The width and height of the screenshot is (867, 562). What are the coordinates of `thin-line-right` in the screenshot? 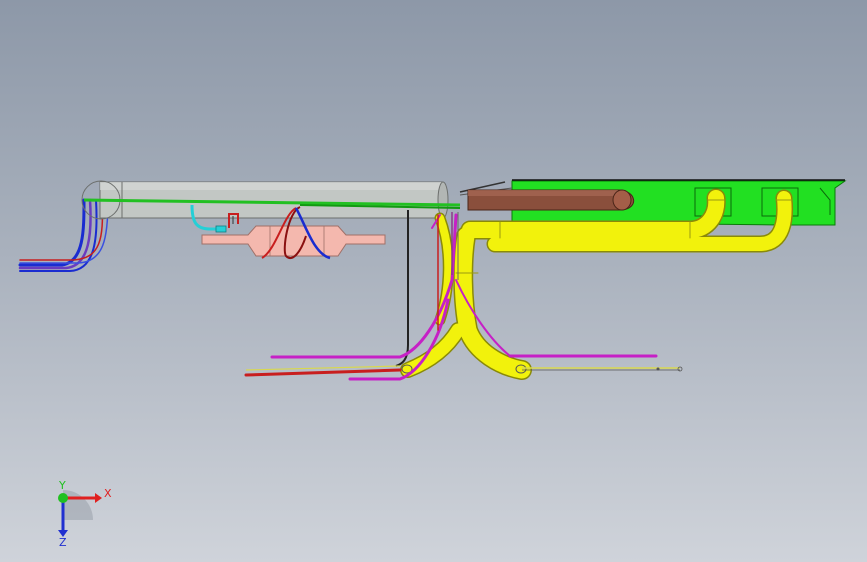 It's located at (464, 368).